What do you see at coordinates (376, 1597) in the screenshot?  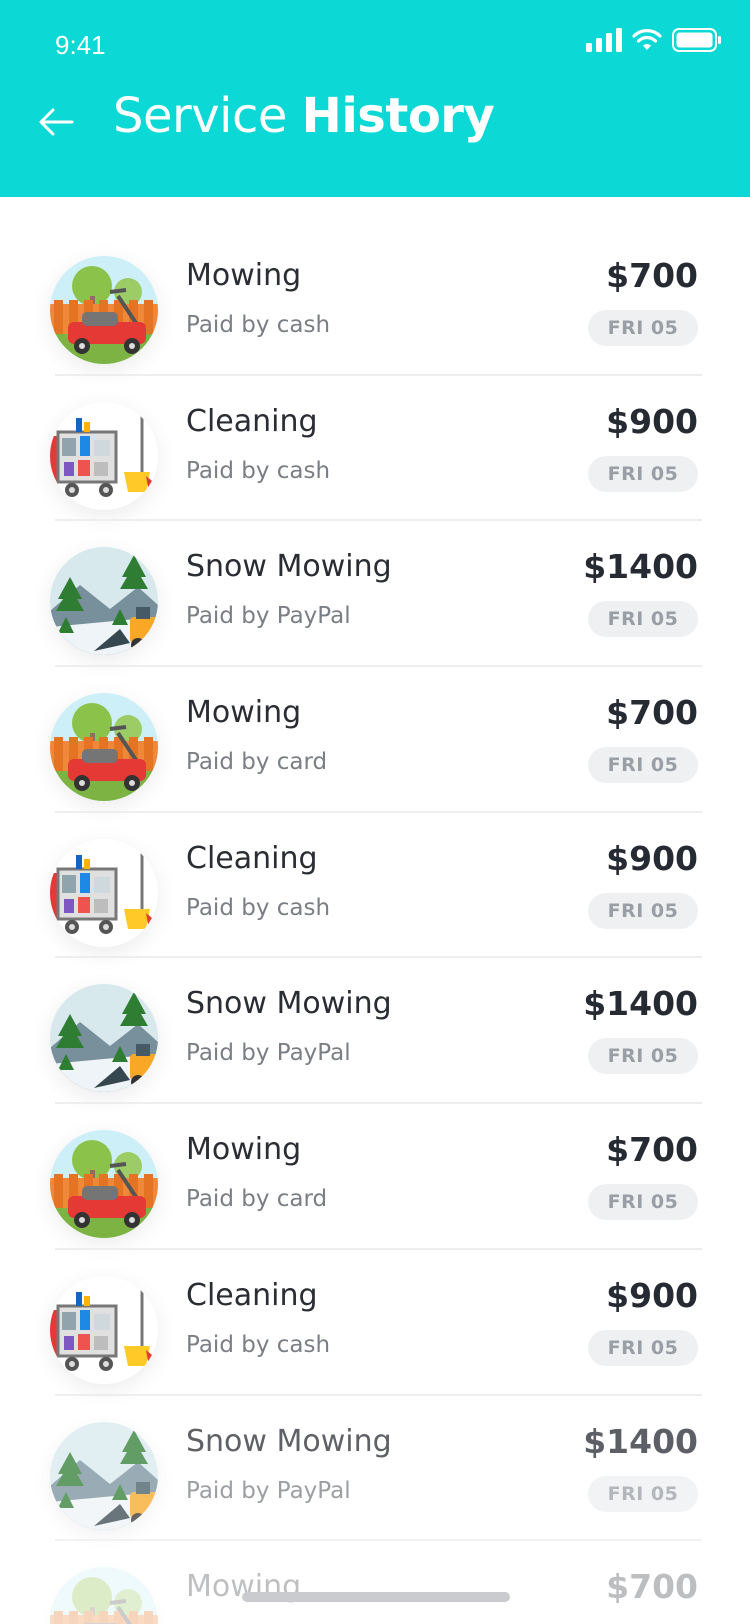 I see `home-indicator` at bounding box center [376, 1597].